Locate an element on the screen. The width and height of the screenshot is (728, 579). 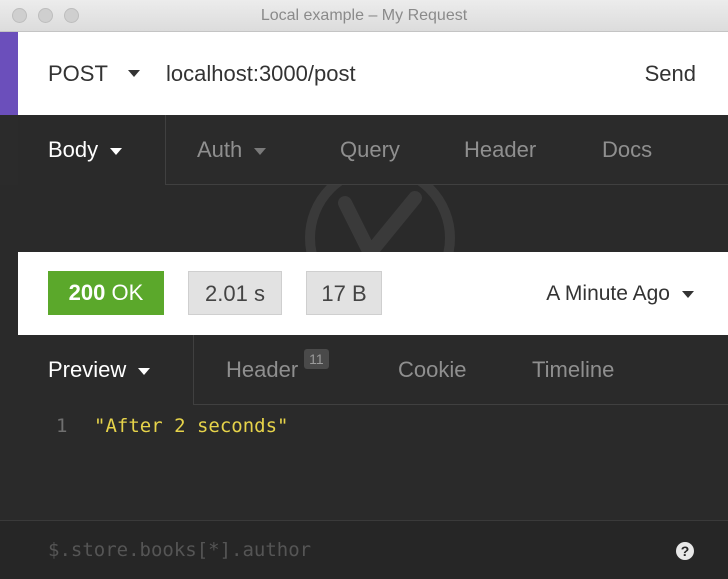
response-history-dropdown: A Minute Ago is located at coordinates (620, 293).